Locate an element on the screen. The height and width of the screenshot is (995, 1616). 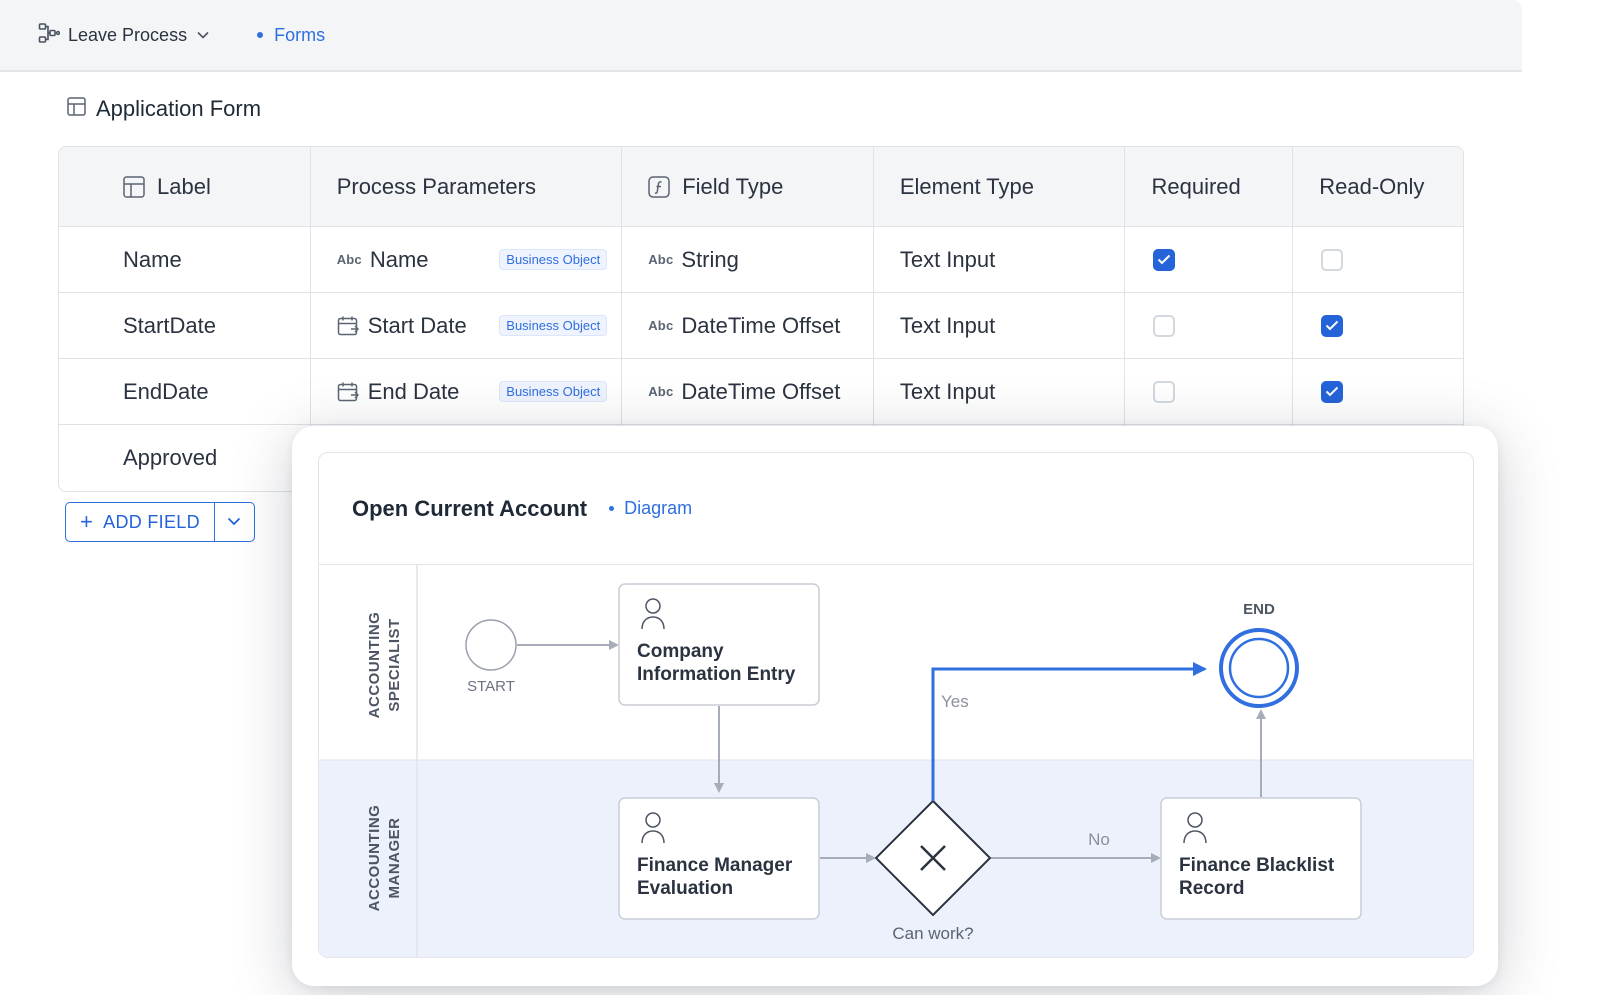
yes-label: Yes is located at coordinates (955, 701).